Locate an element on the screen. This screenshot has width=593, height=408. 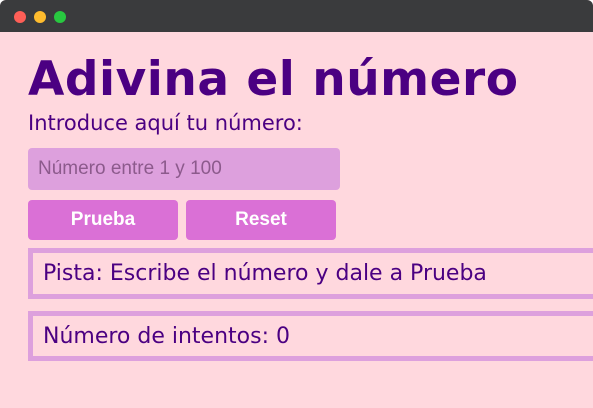
reset-button: Reset is located at coordinates (261, 220).